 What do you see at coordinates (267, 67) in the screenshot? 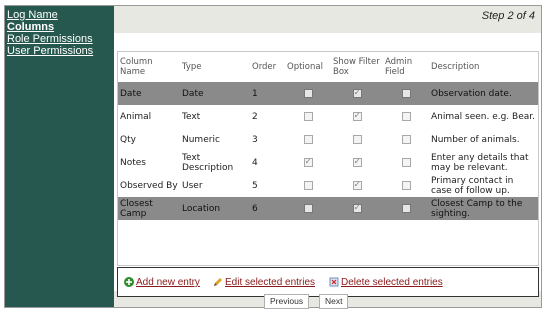
I see `header-order: Order` at bounding box center [267, 67].